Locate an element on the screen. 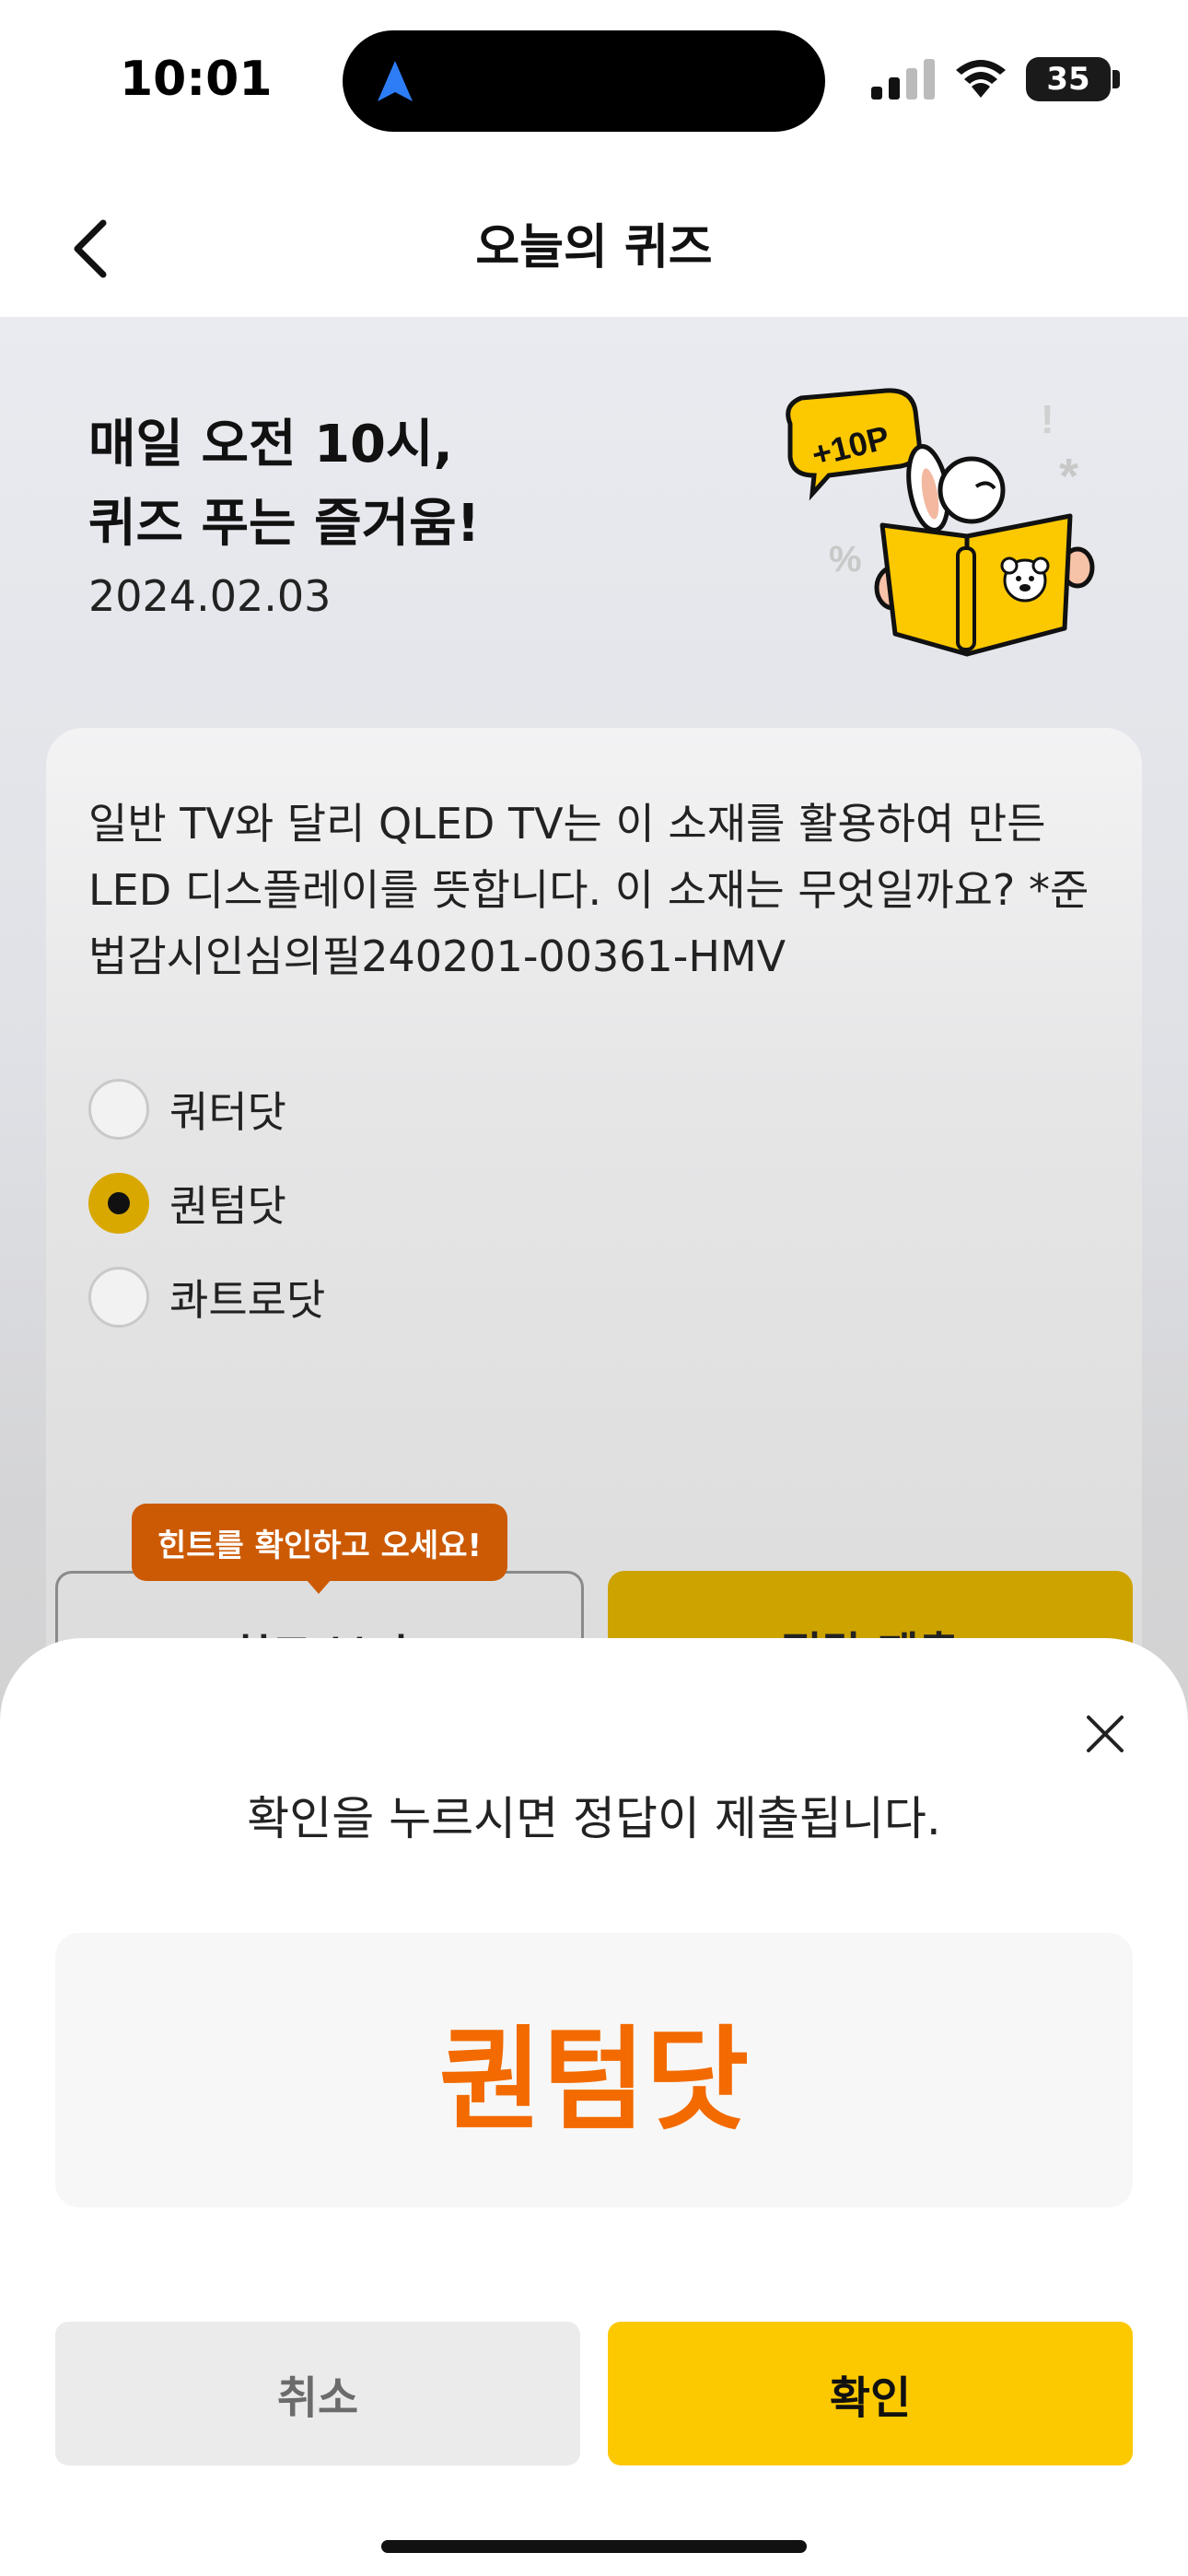 The image size is (1188, 2576). hero-headline-line1: 매일 오전 10시, is located at coordinates (270, 444).